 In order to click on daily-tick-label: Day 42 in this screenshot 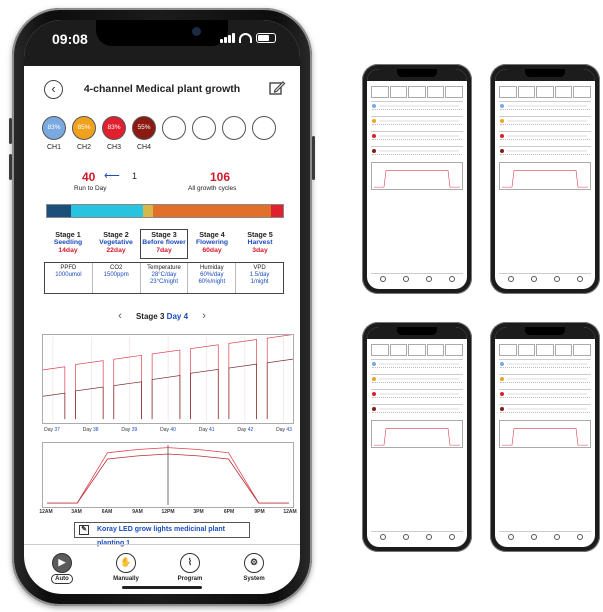, I will do `click(245, 430)`.